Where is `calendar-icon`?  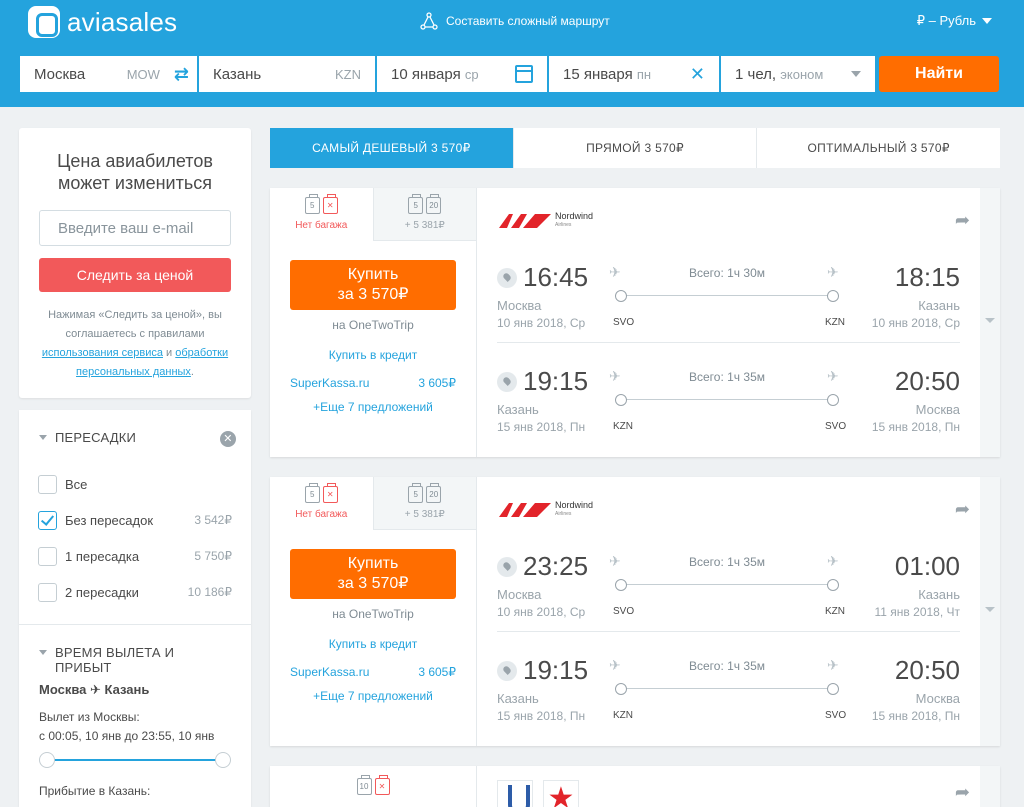
calendar-icon is located at coordinates (524, 74).